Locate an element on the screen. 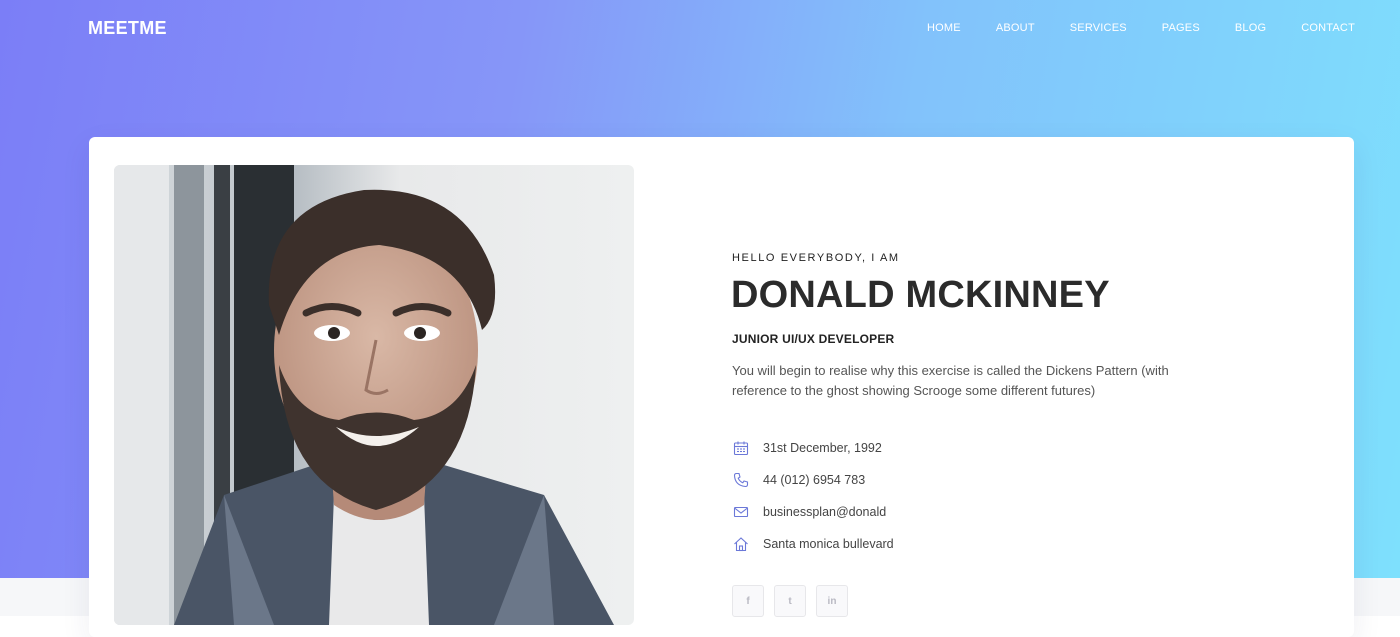 The width and height of the screenshot is (1400, 637). greeting-text: HELLO EVERYBODY, I AM is located at coordinates (816, 258).